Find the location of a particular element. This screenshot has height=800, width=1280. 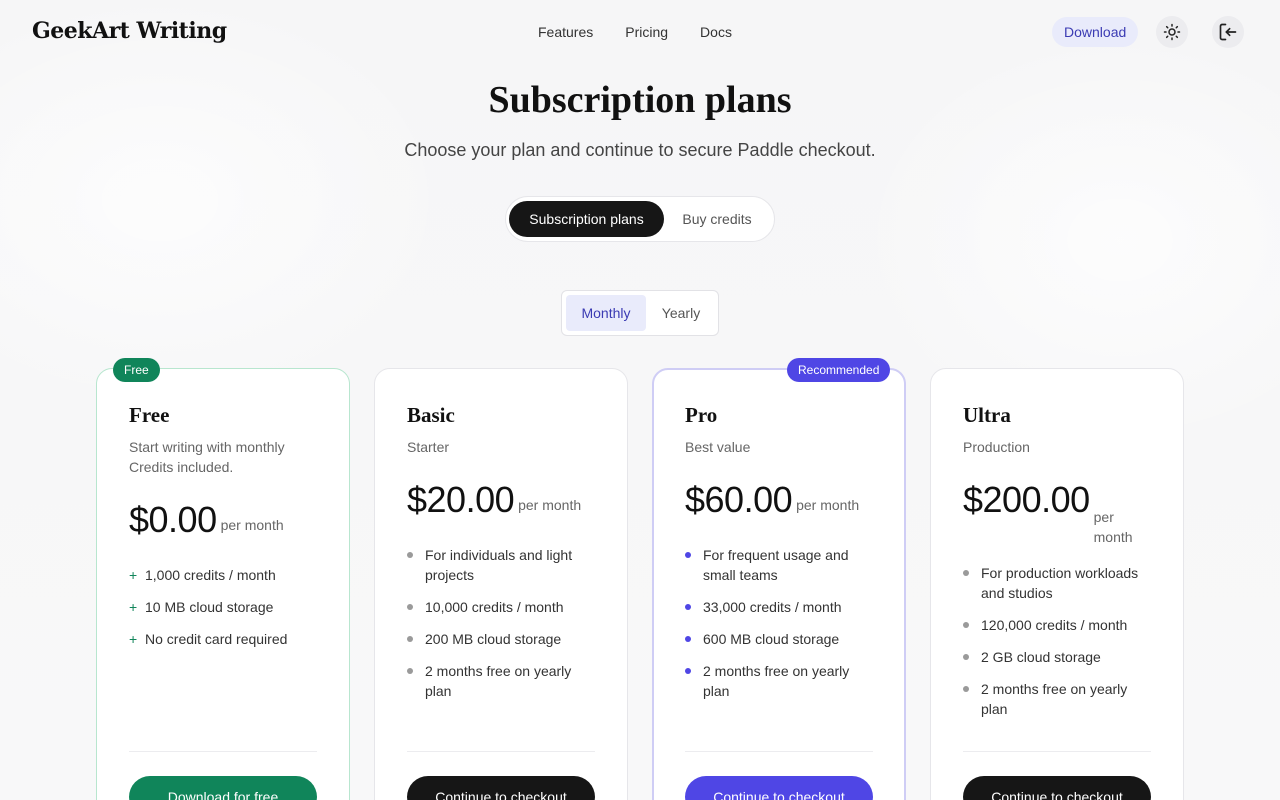

price-amount: $20.00 is located at coordinates (461, 499).